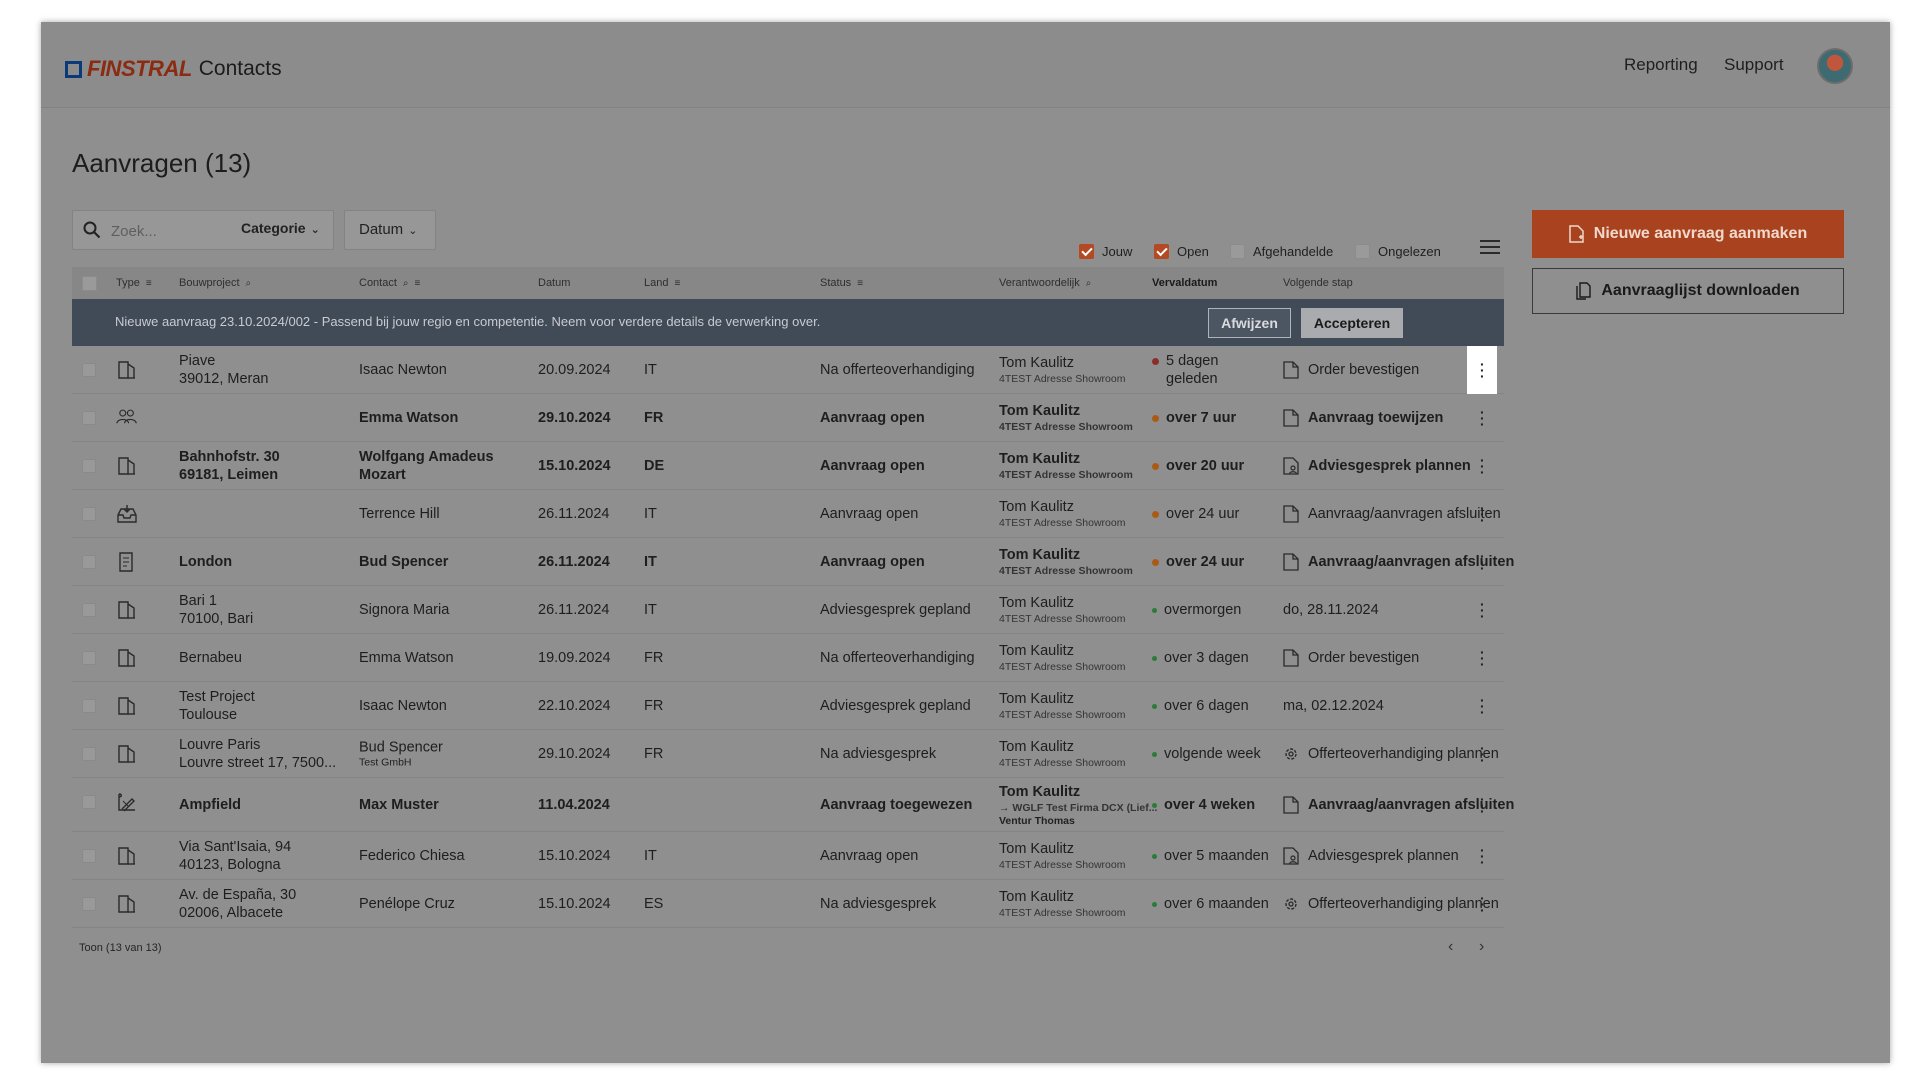  I want to click on document-icon, so click(1291, 804).